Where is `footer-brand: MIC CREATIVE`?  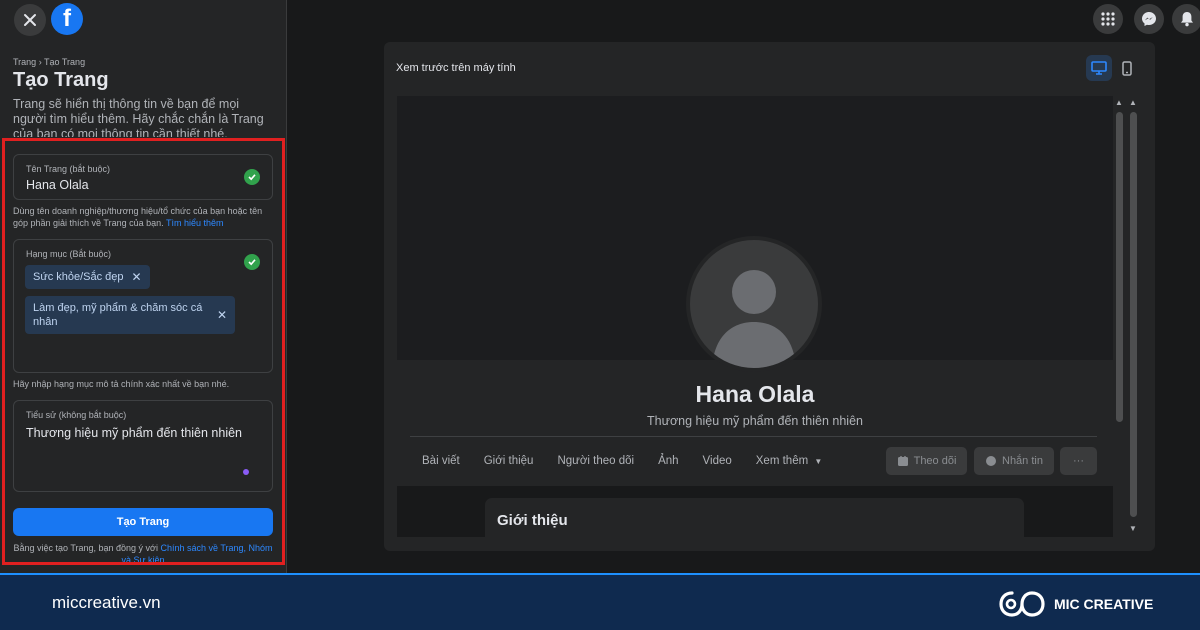
footer-brand: MIC CREATIVE is located at coordinates (1075, 604).